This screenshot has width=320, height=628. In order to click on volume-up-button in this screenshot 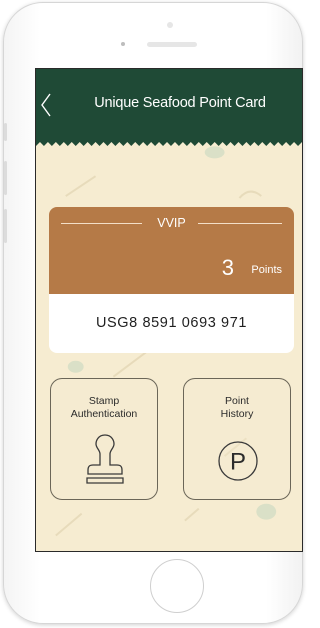, I will do `click(5, 178)`.